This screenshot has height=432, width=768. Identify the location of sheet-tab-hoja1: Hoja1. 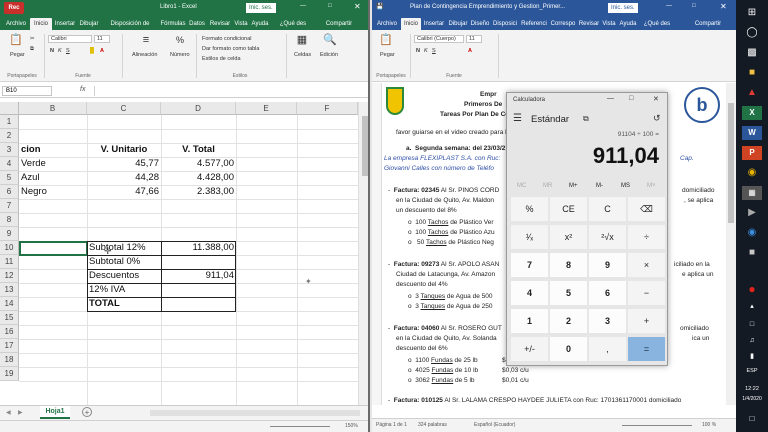
(55, 412).